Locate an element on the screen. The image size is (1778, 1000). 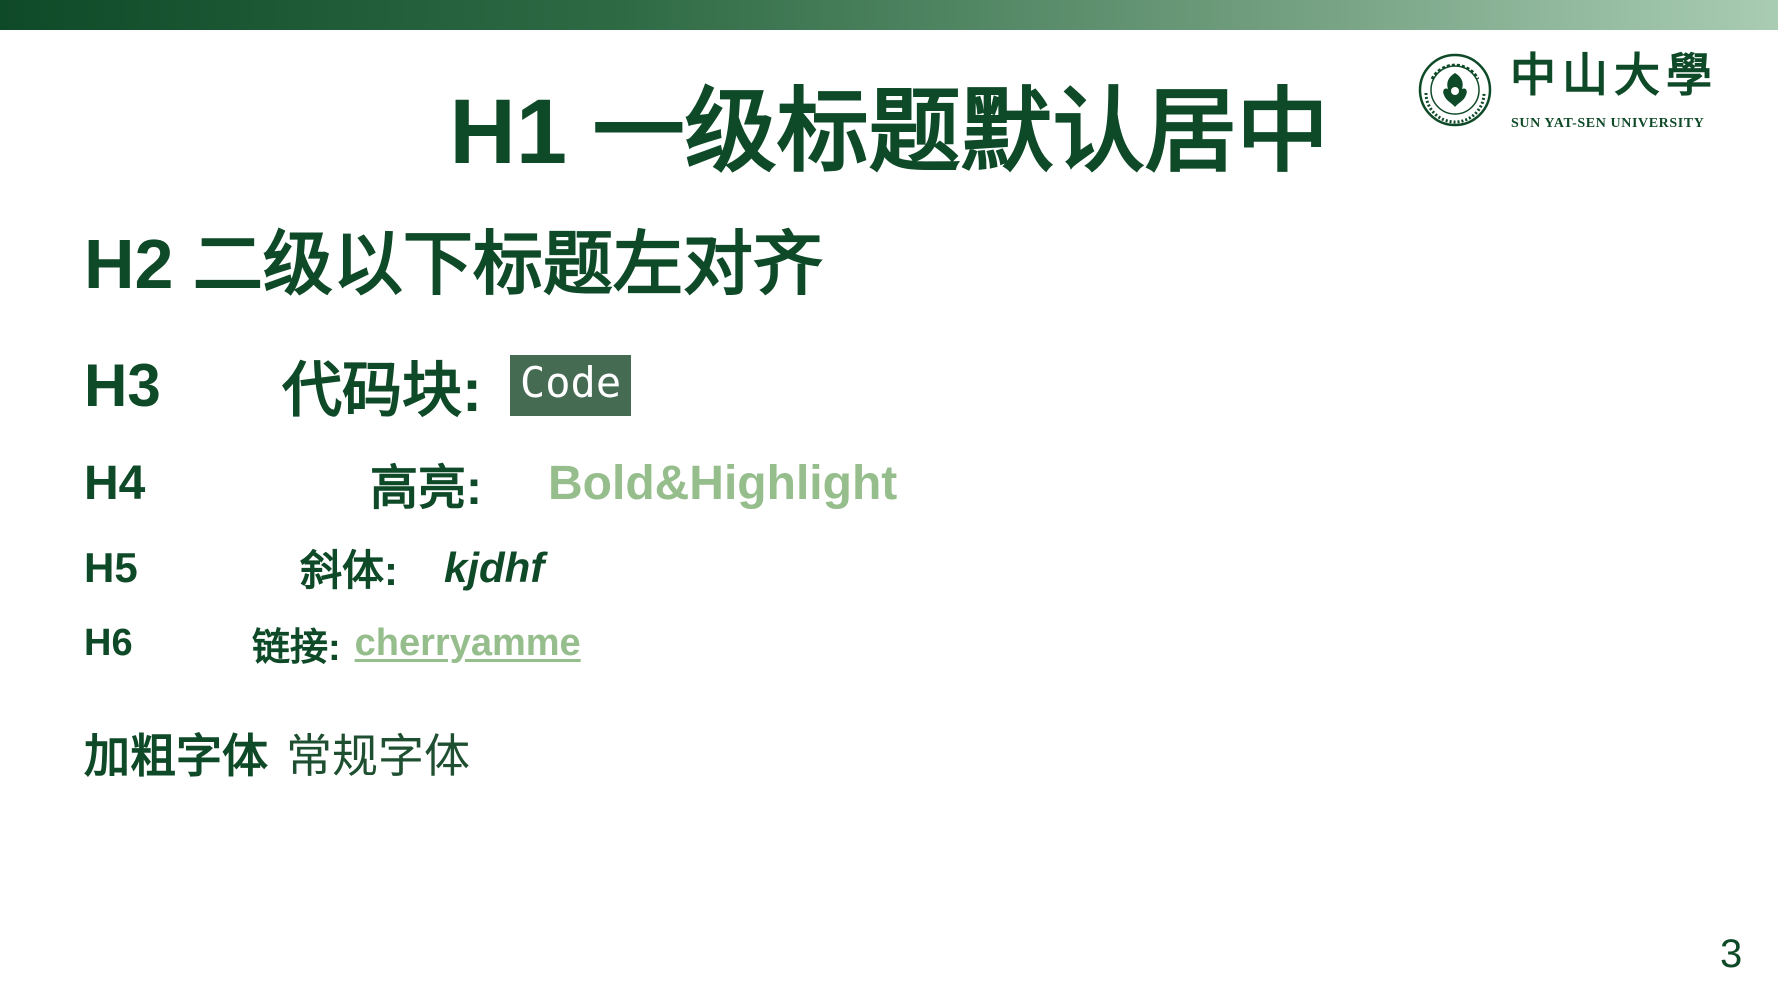
italic-text: kjdhf is located at coordinates (494, 567).